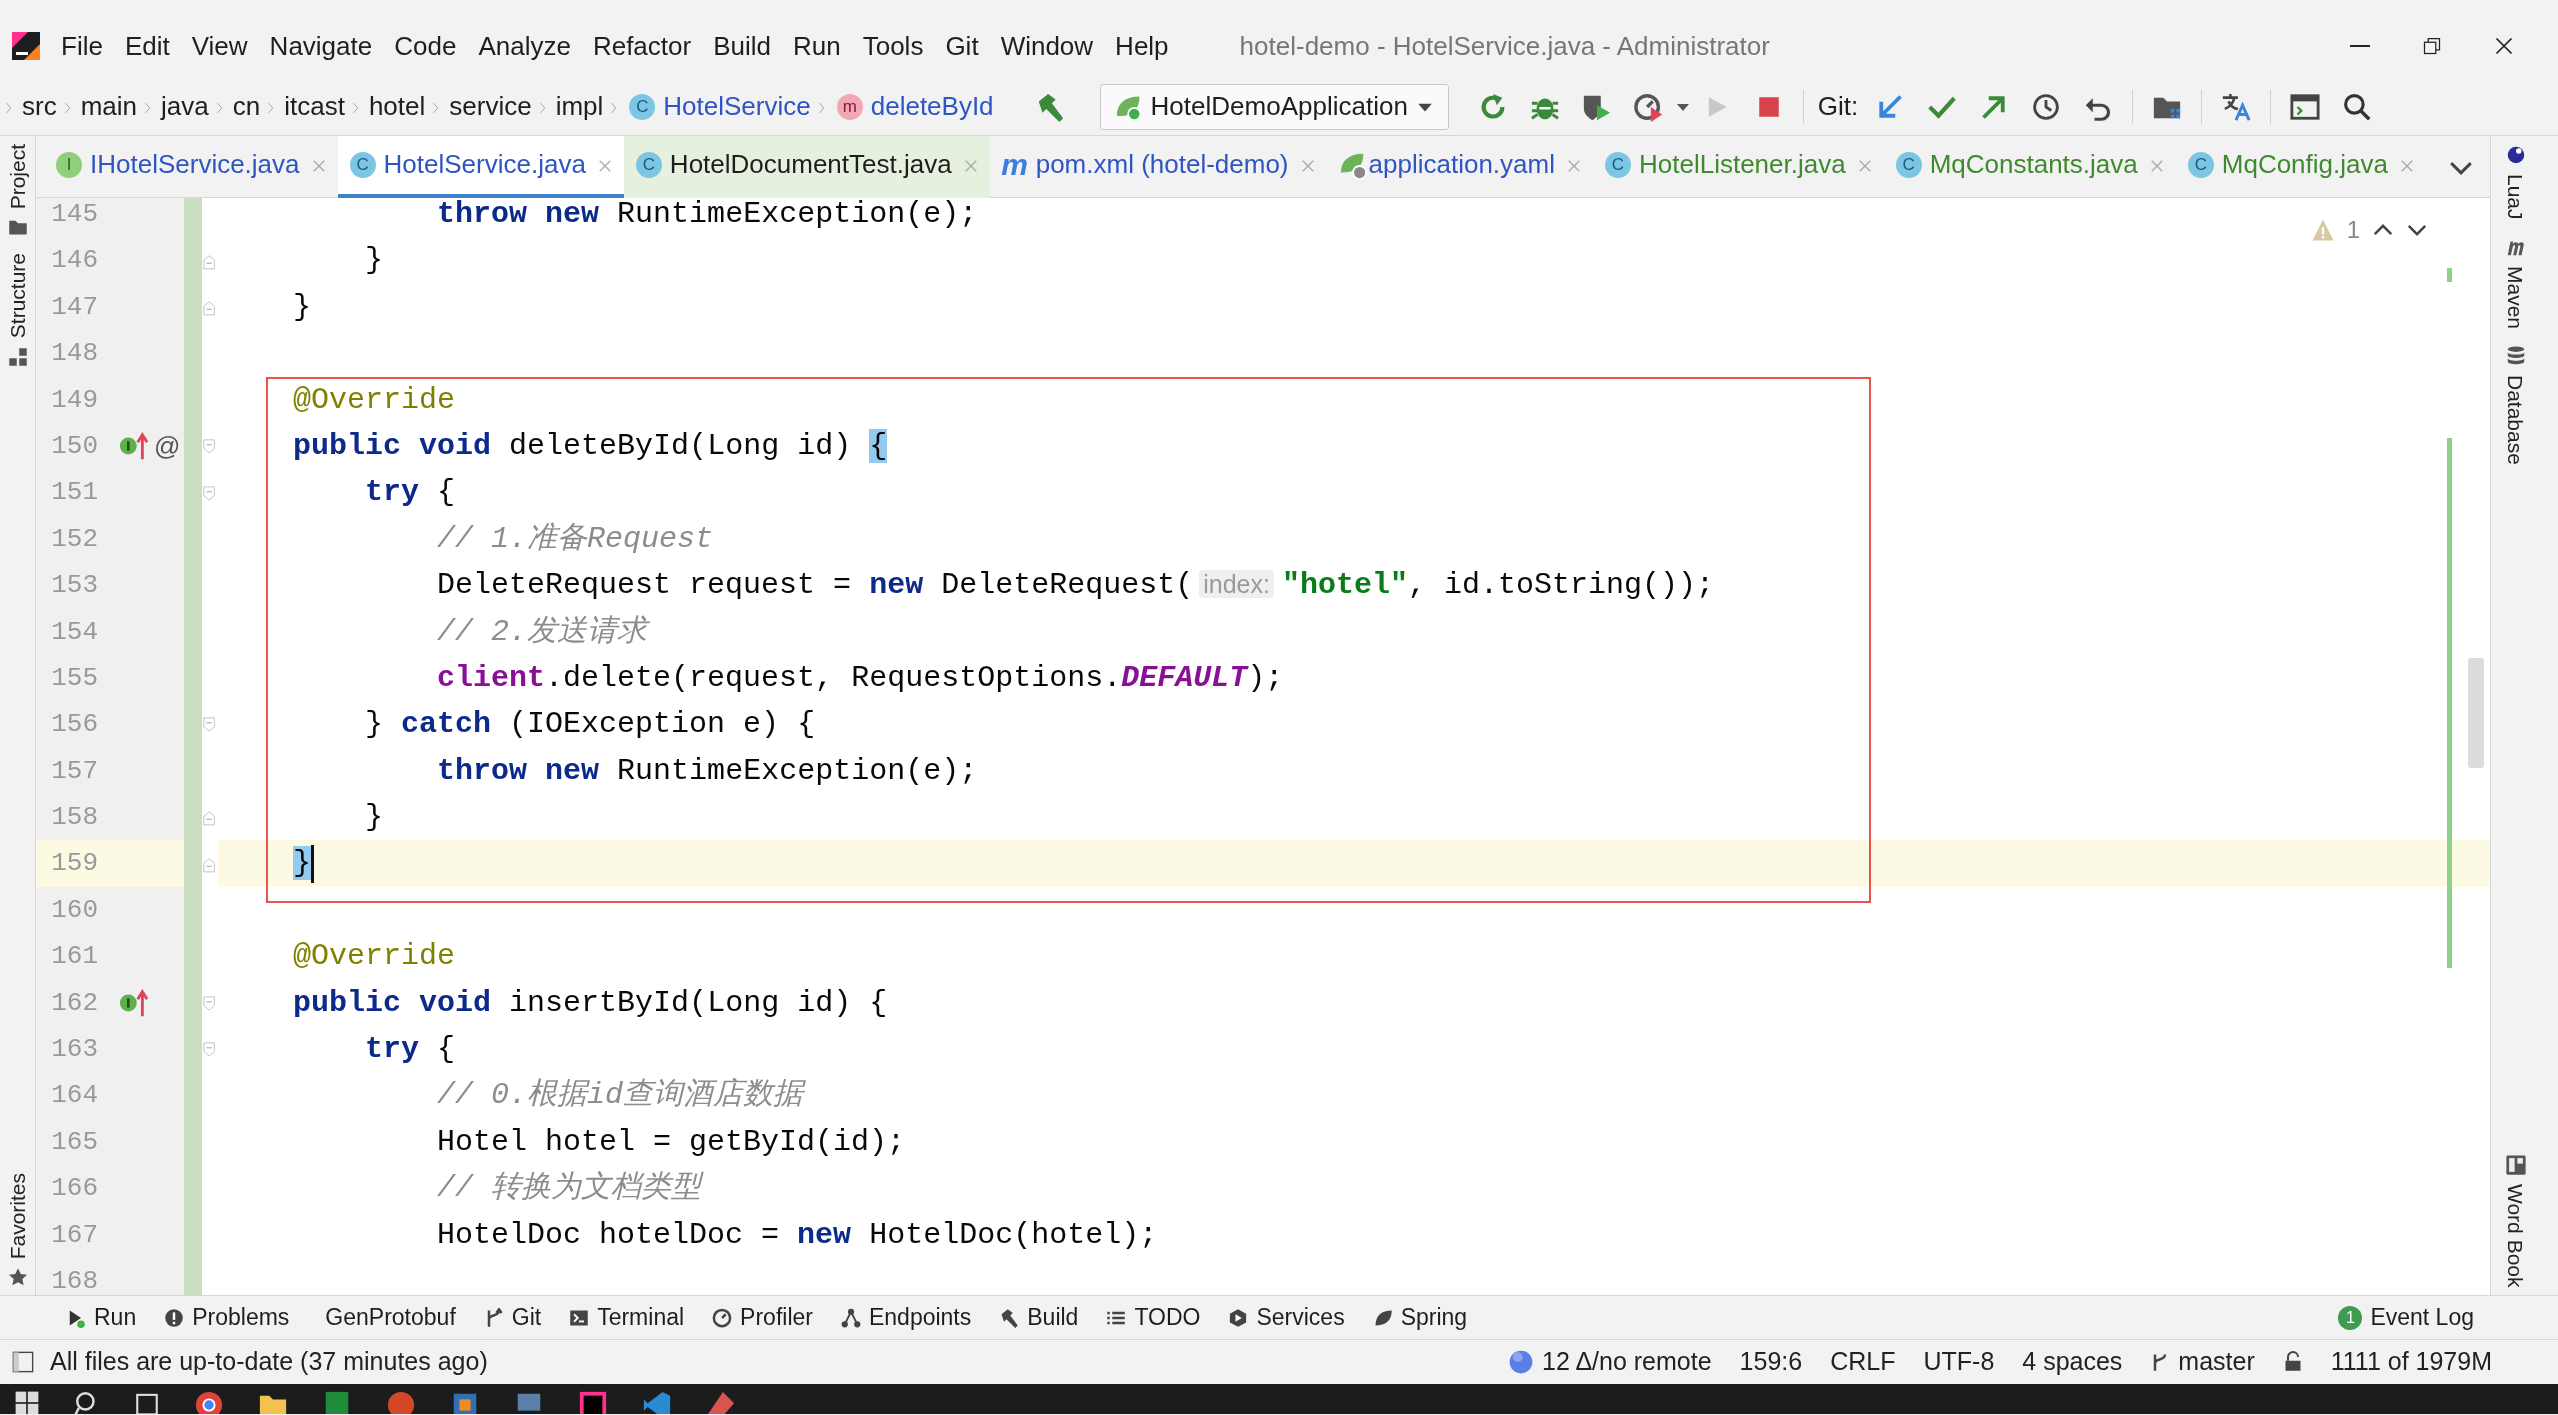 The height and width of the screenshot is (1415, 2558). What do you see at coordinates (590, 725) in the screenshot?
I see `code-line: } catch (IOException e) {` at bounding box center [590, 725].